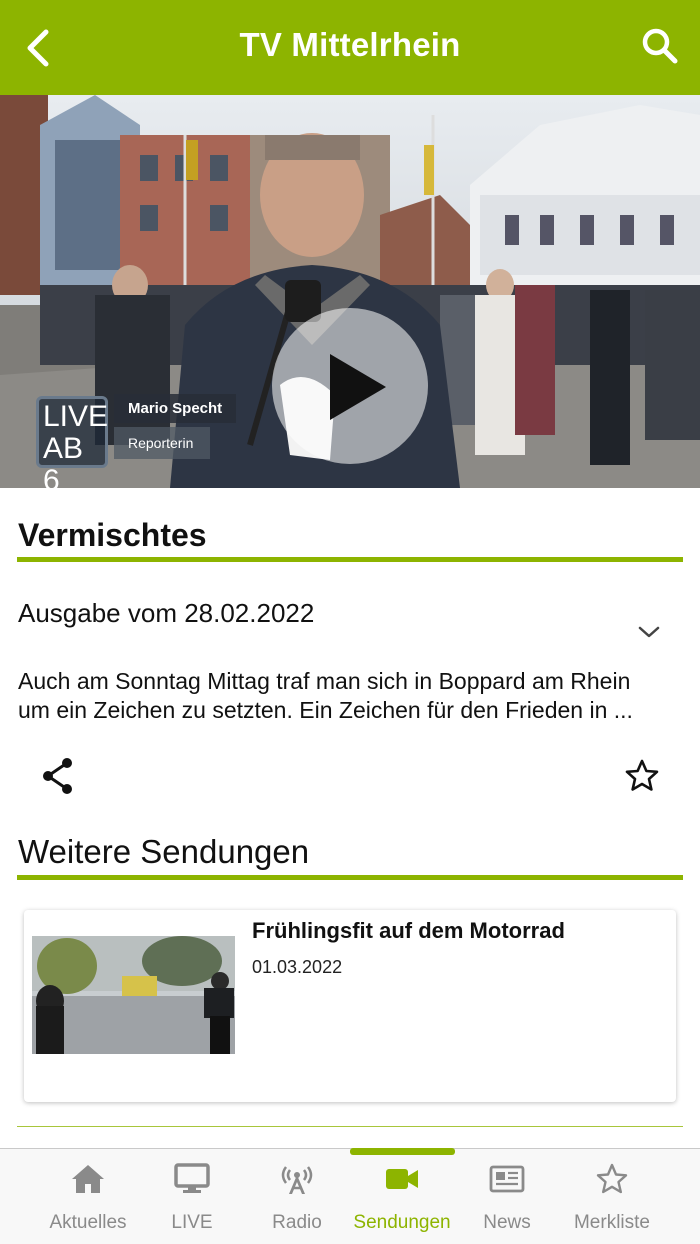 The width and height of the screenshot is (700, 1244). Describe the element at coordinates (402, 1196) in the screenshot. I see `tab-sendungen: Sendungen` at that location.